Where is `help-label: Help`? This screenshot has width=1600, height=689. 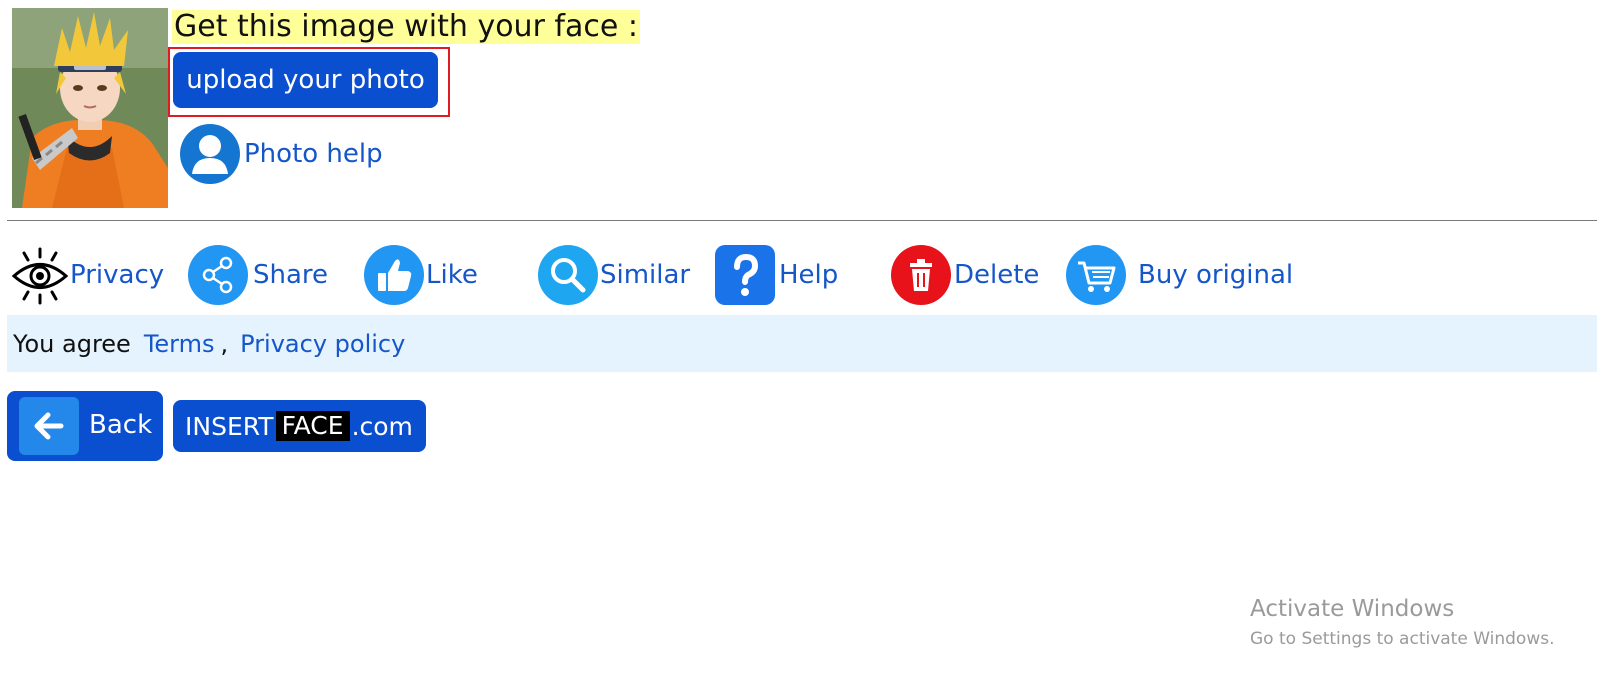 help-label: Help is located at coordinates (809, 275).